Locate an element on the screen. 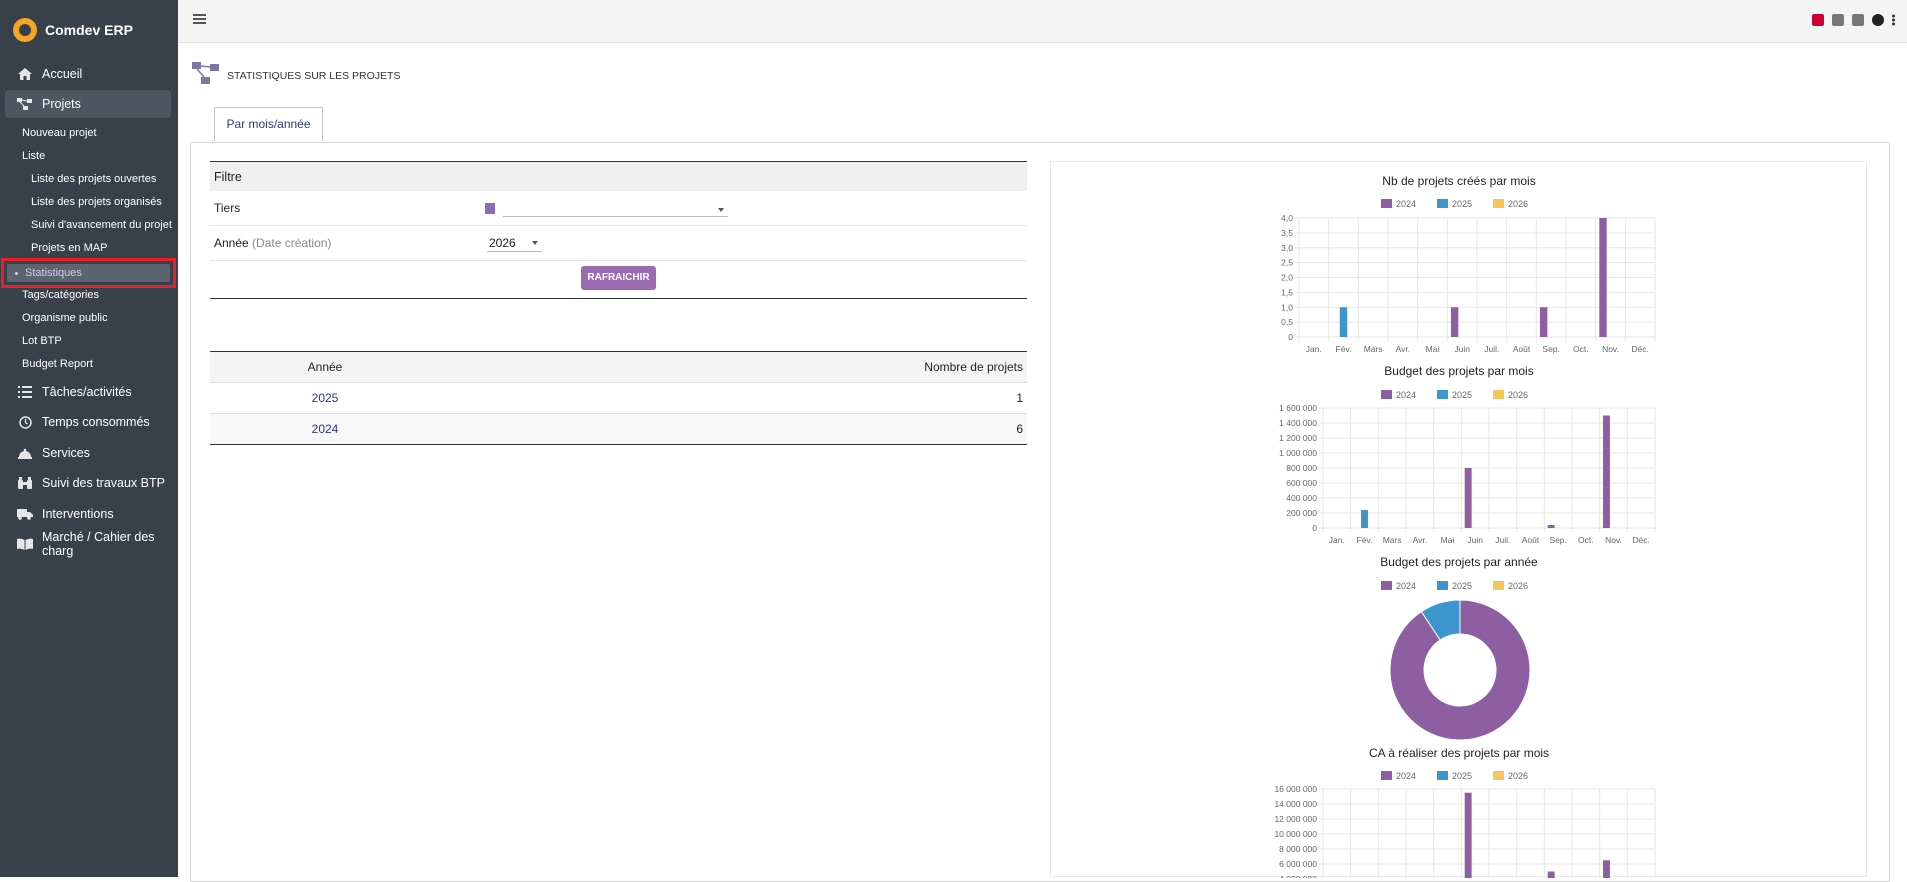  topbar-icons is located at coordinates (1853, 20).